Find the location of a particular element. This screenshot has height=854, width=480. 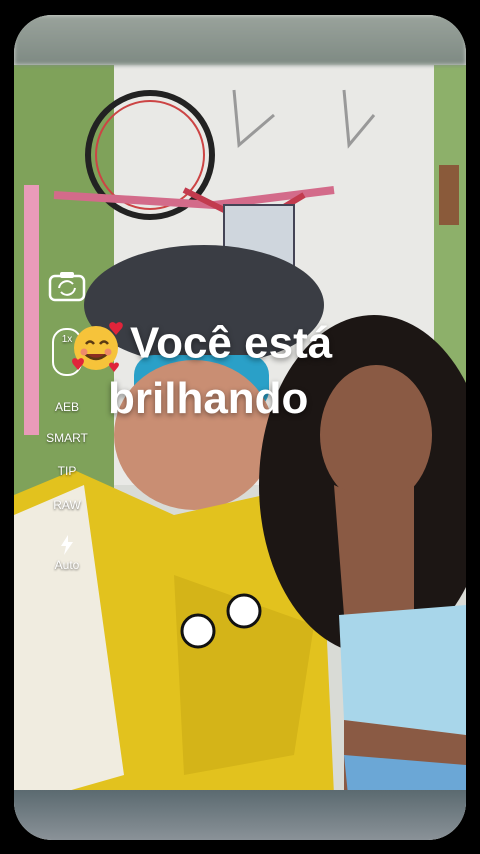

greeting-overlay: Você está brilhando is located at coordinates (255, 371).